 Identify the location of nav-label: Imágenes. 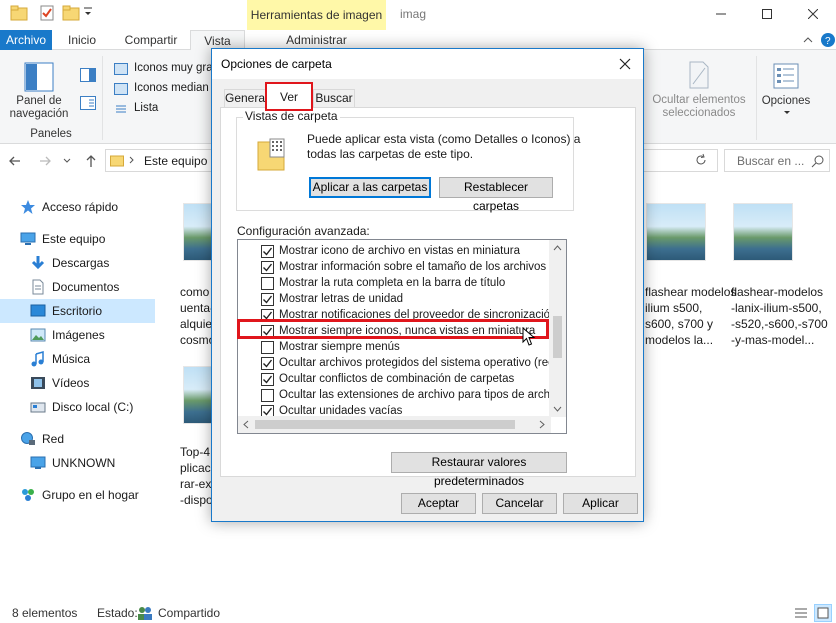
(78, 335).